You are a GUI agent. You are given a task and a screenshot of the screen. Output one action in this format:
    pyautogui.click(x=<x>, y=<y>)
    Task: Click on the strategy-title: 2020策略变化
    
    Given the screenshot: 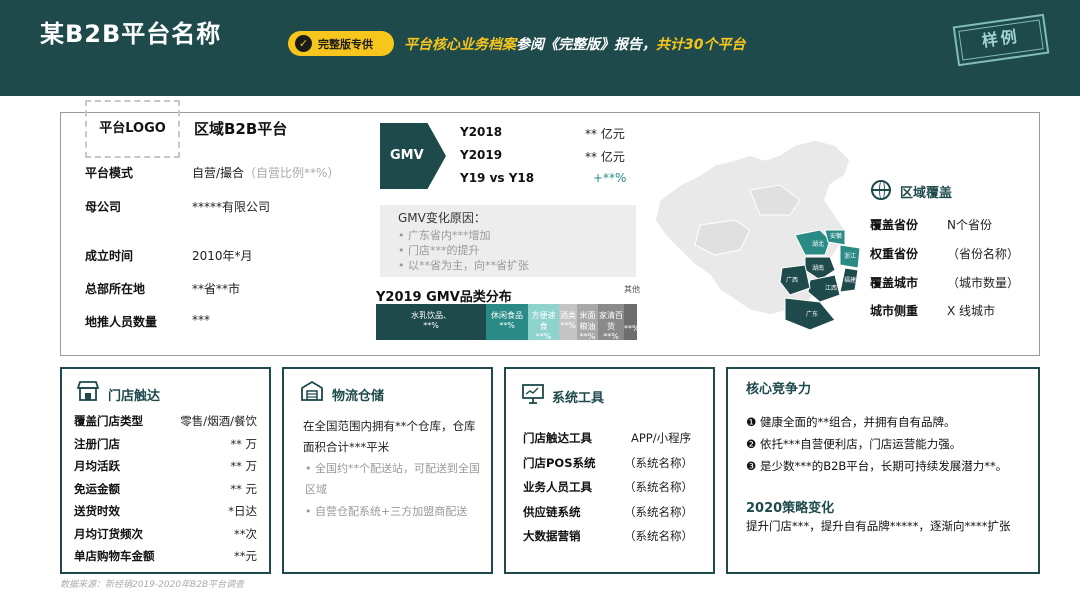 What is the action you would take?
    pyautogui.click(x=790, y=508)
    